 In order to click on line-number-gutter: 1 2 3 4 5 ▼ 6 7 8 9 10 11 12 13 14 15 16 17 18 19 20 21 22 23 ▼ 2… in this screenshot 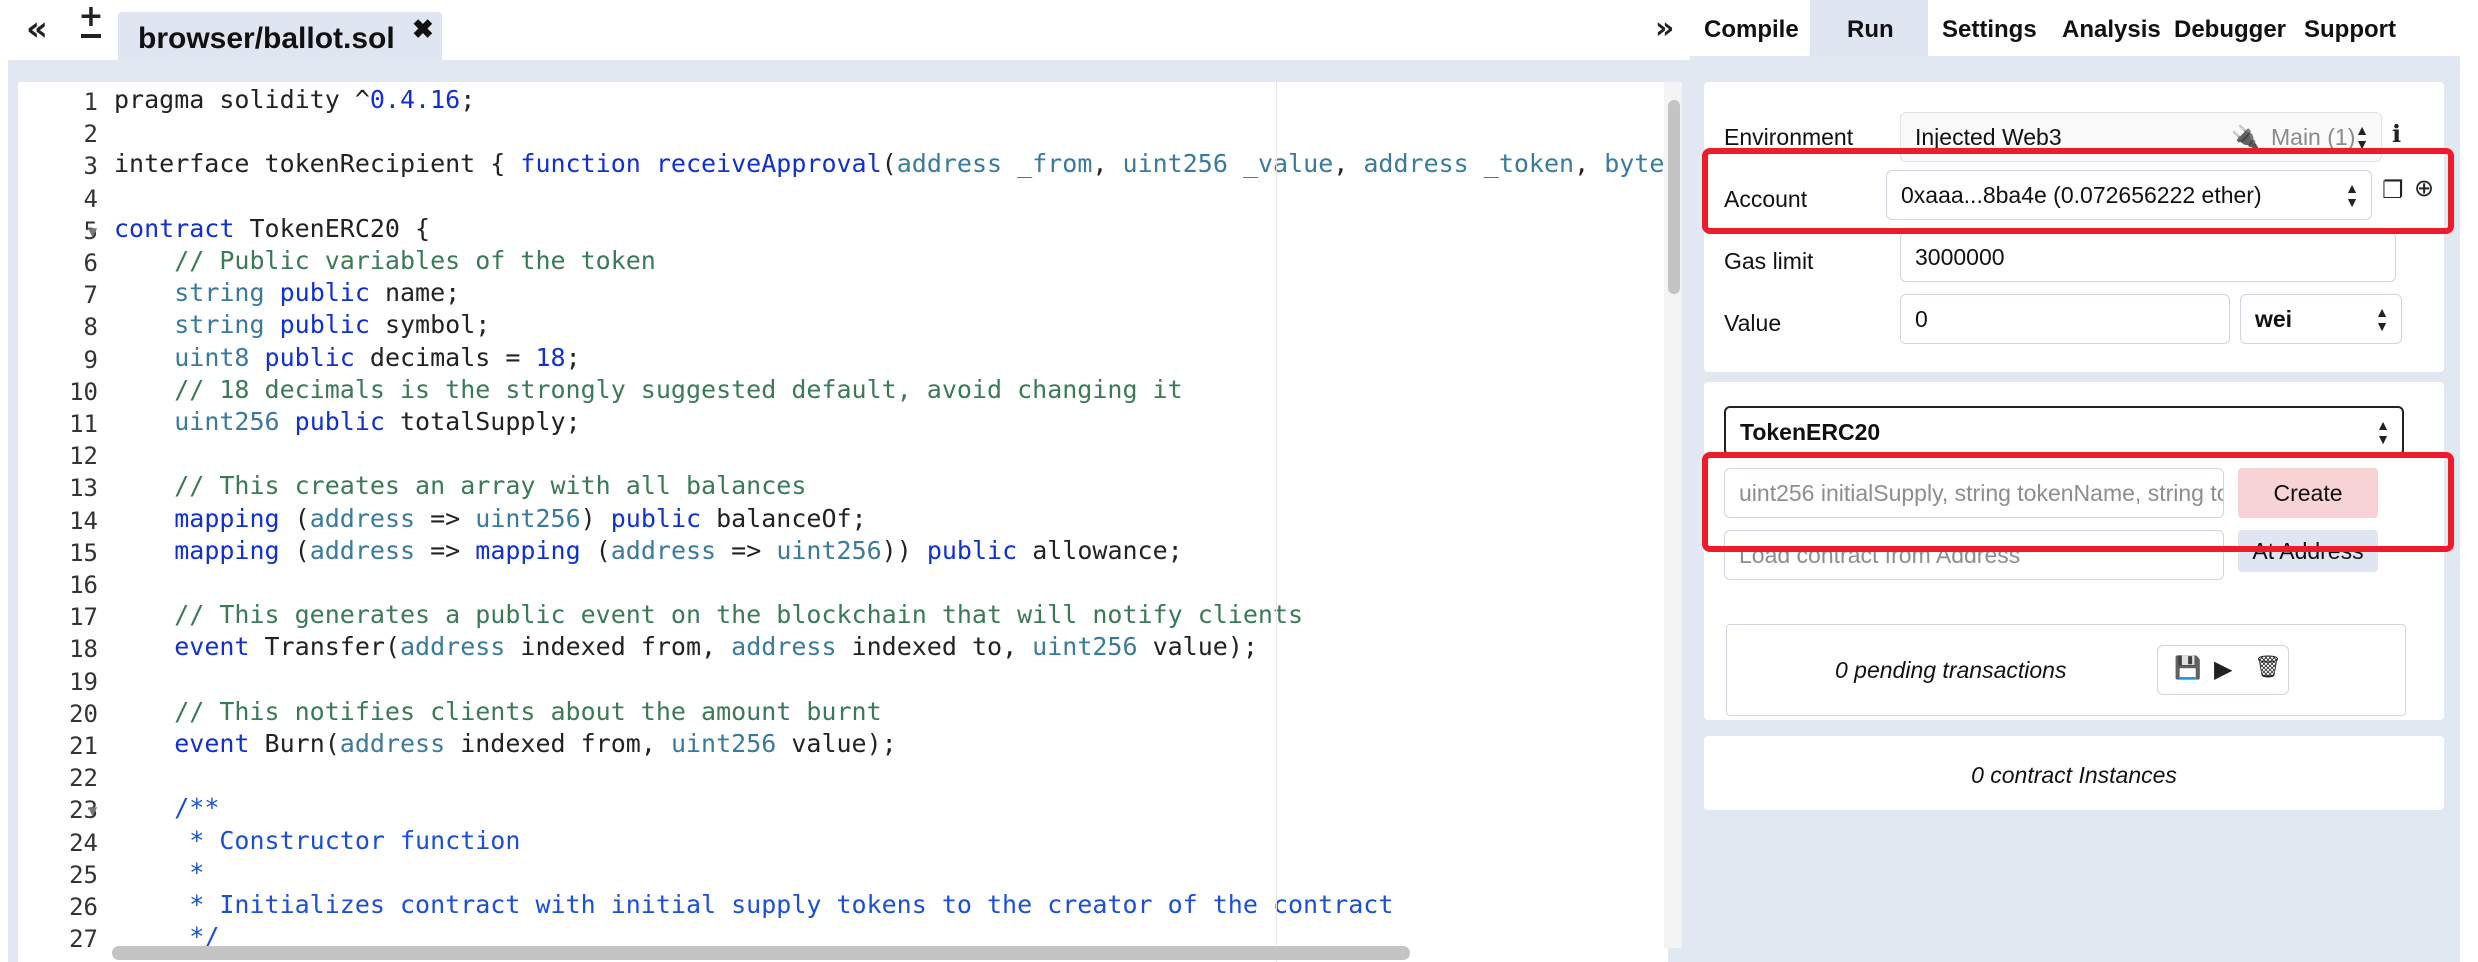, I will do `click(63, 522)`.